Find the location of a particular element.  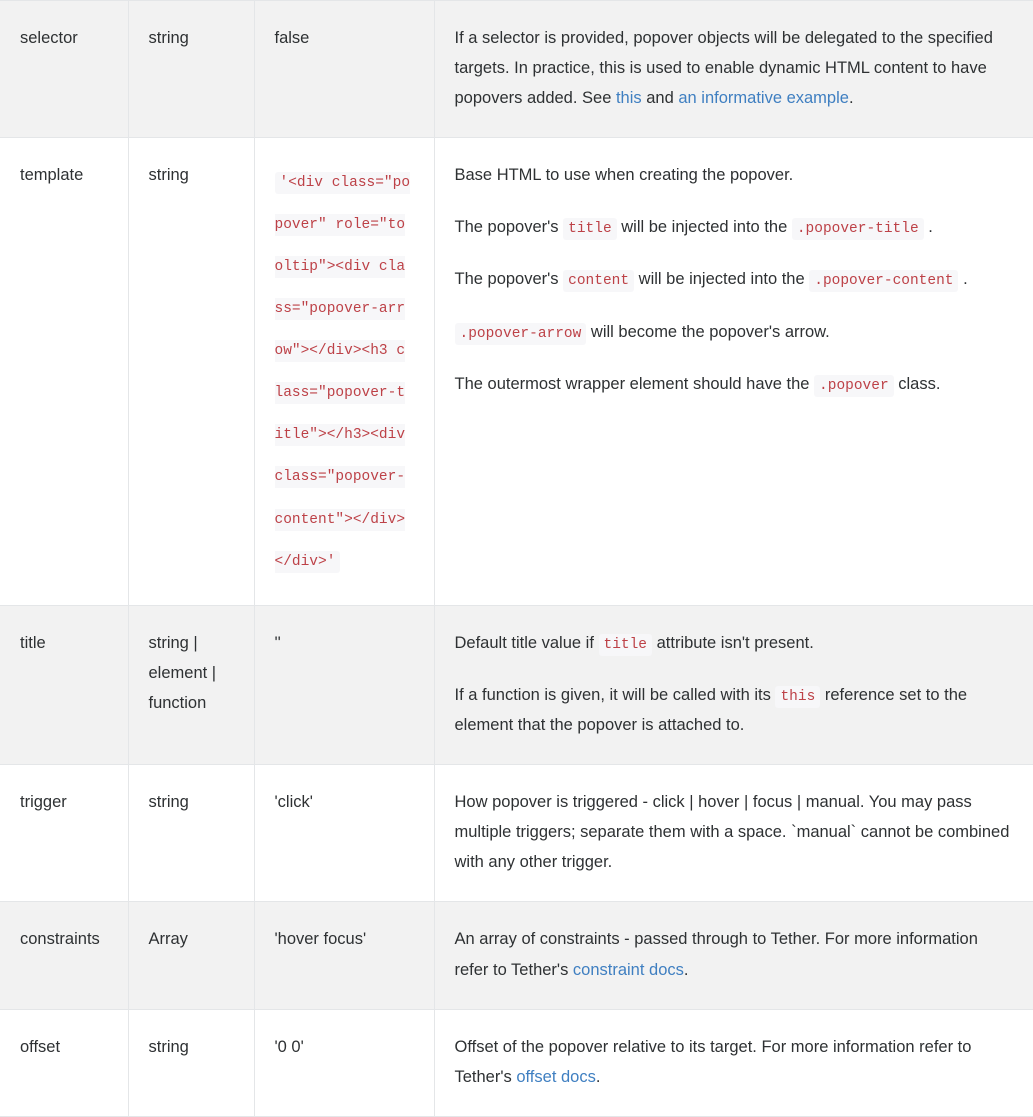

code-popover-content-class: .popover-content is located at coordinates (884, 281).